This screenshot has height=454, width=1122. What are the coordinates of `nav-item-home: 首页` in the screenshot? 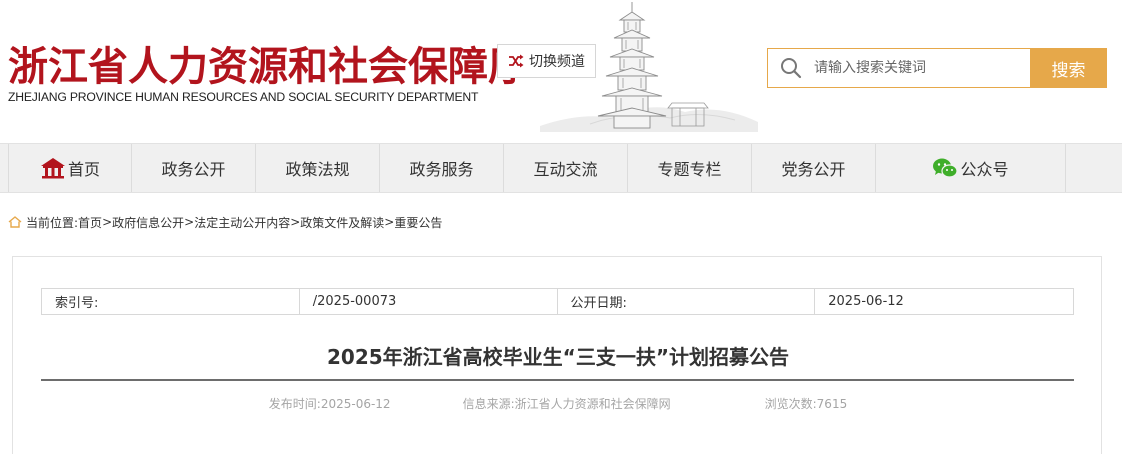 It's located at (70, 168).